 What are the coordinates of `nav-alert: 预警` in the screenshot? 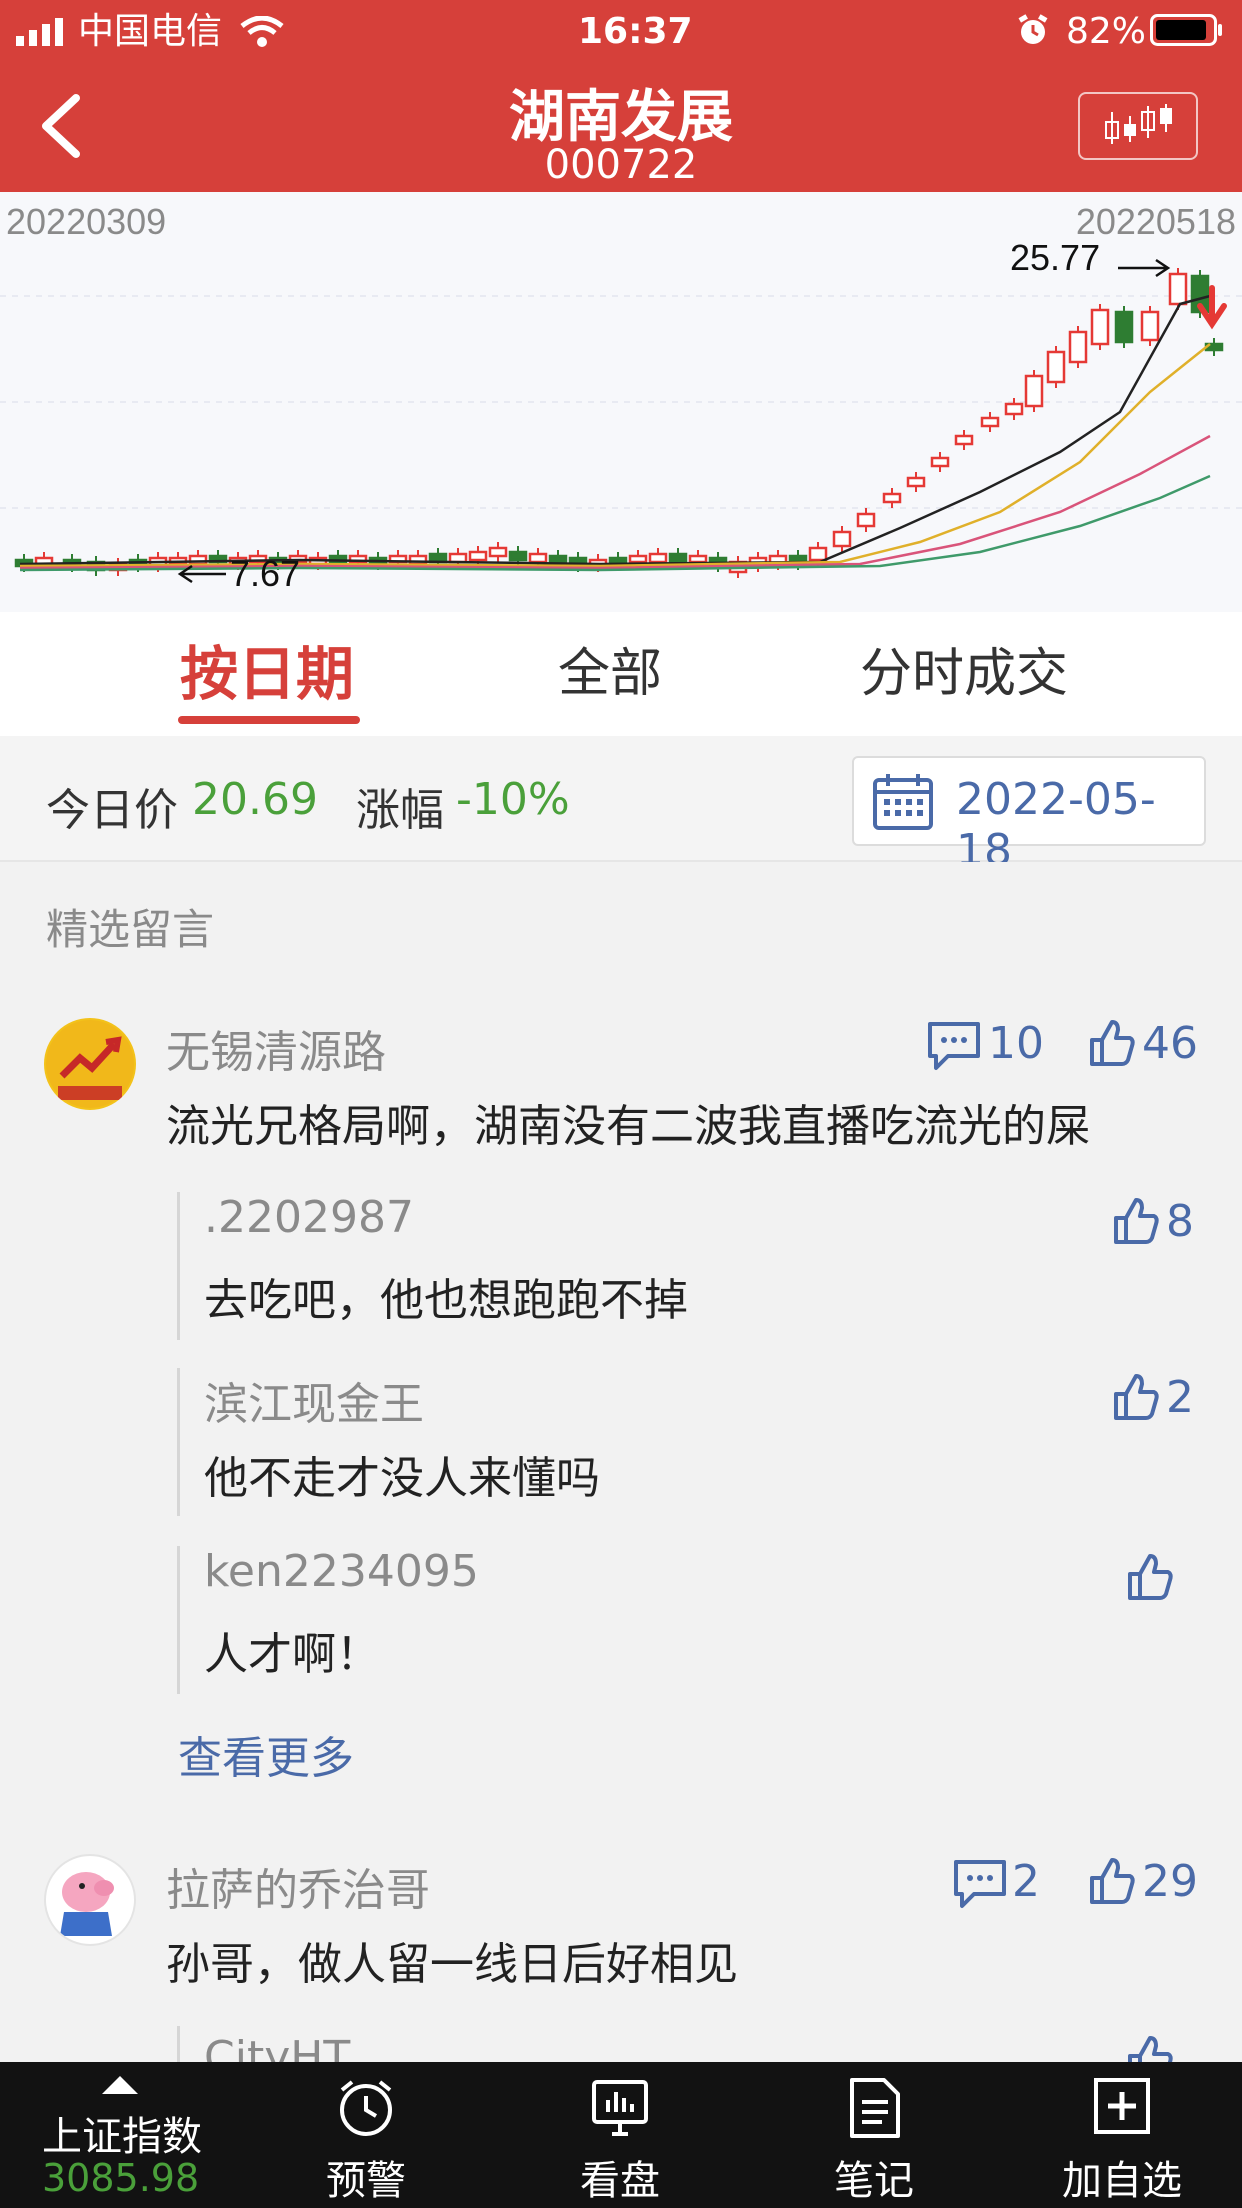 It's located at (366, 2135).